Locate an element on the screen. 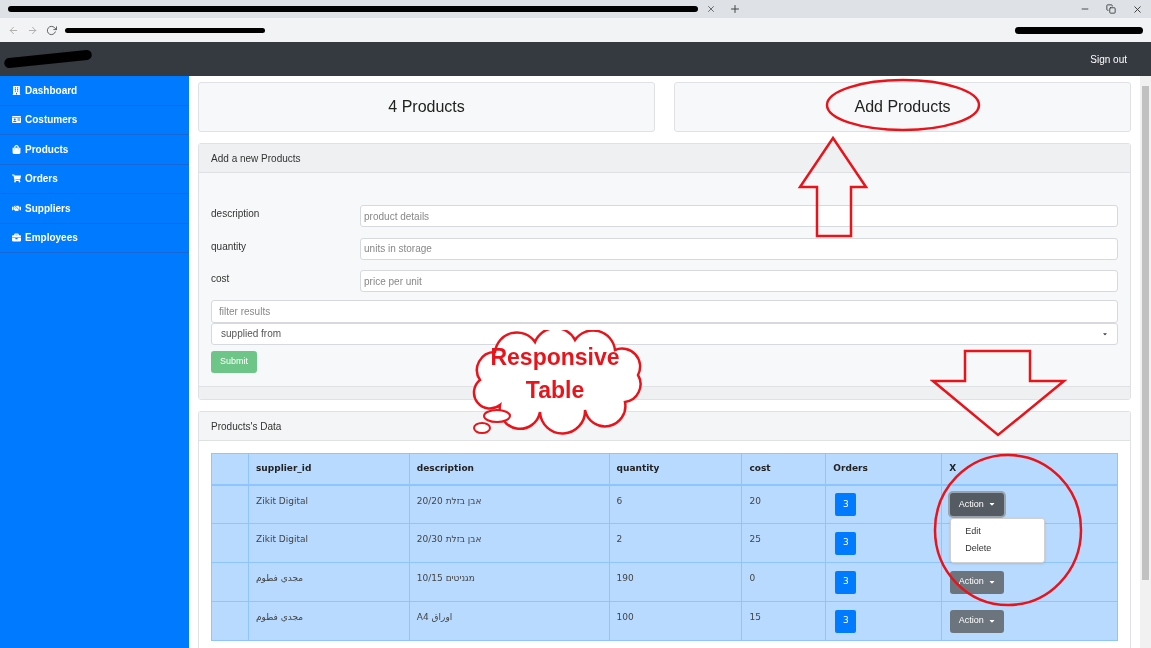 The image size is (1151, 648). table-cell: אבן בזלת 20/20 is located at coordinates (509, 504).